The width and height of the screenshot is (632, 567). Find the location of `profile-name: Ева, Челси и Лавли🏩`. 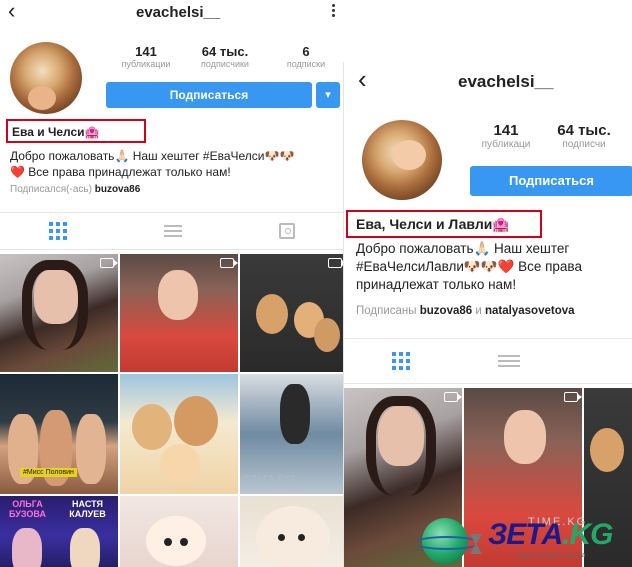

profile-name: Ева, Челси и Лавли🏩 is located at coordinates (433, 224).